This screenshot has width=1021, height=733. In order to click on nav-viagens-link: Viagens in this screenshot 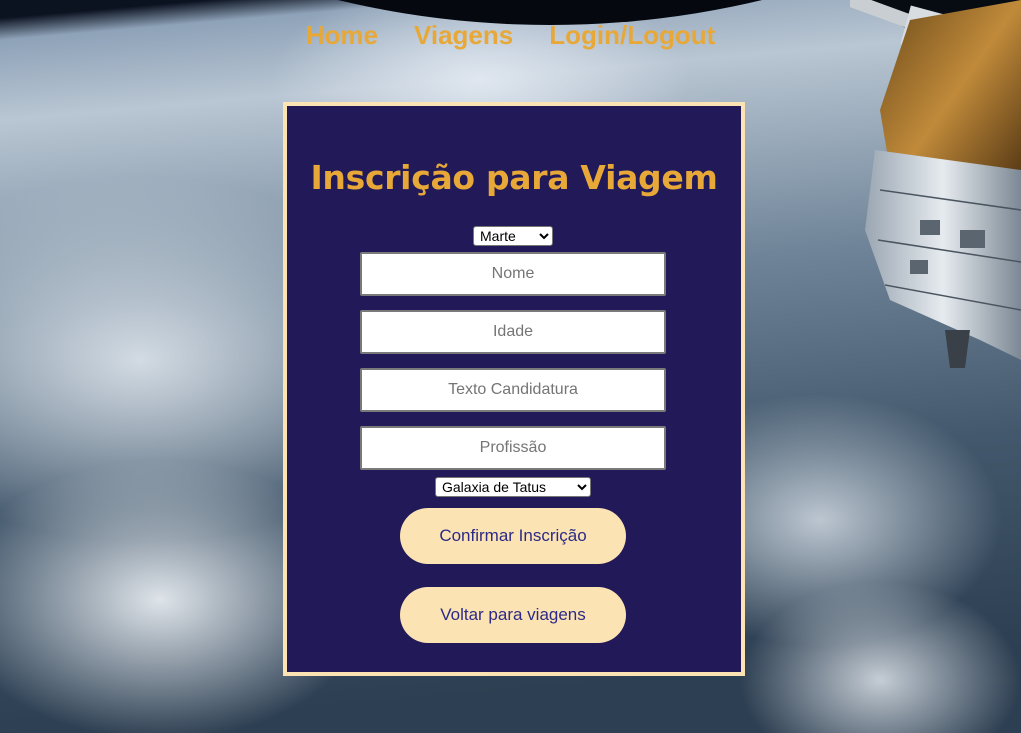, I will do `click(463, 35)`.